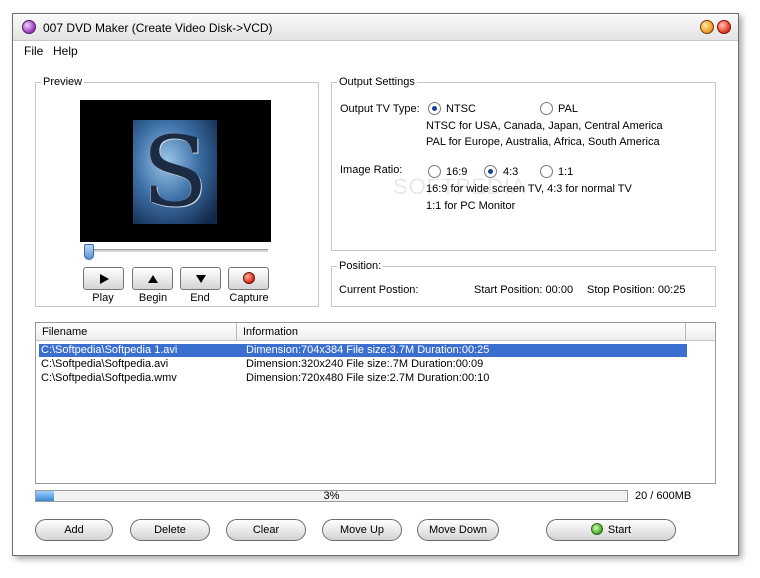 The image size is (760, 578). What do you see at coordinates (136, 332) in the screenshot?
I see `column-filename: Filename` at bounding box center [136, 332].